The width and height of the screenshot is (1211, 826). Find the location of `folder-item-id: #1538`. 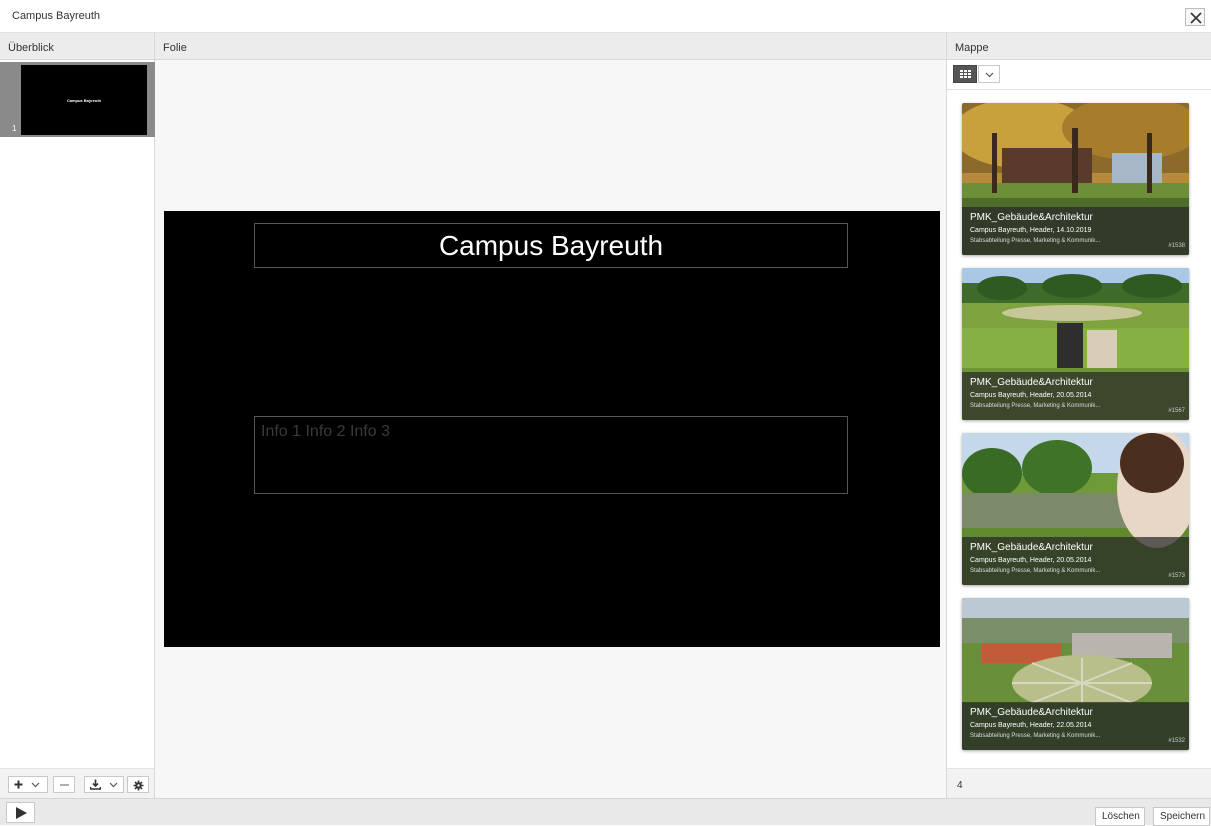

folder-item-id: #1538 is located at coordinates (1176, 246).